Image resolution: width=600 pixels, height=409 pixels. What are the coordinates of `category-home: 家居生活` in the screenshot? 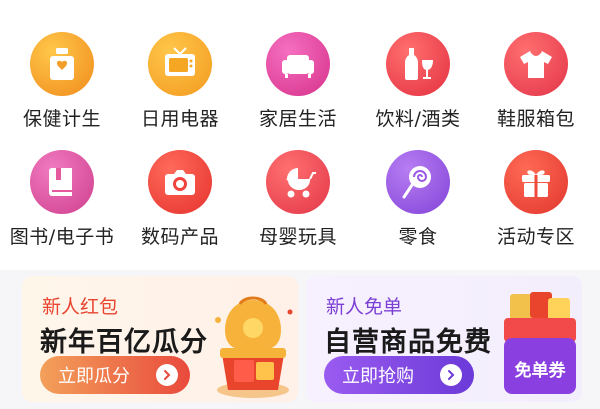 It's located at (298, 83).